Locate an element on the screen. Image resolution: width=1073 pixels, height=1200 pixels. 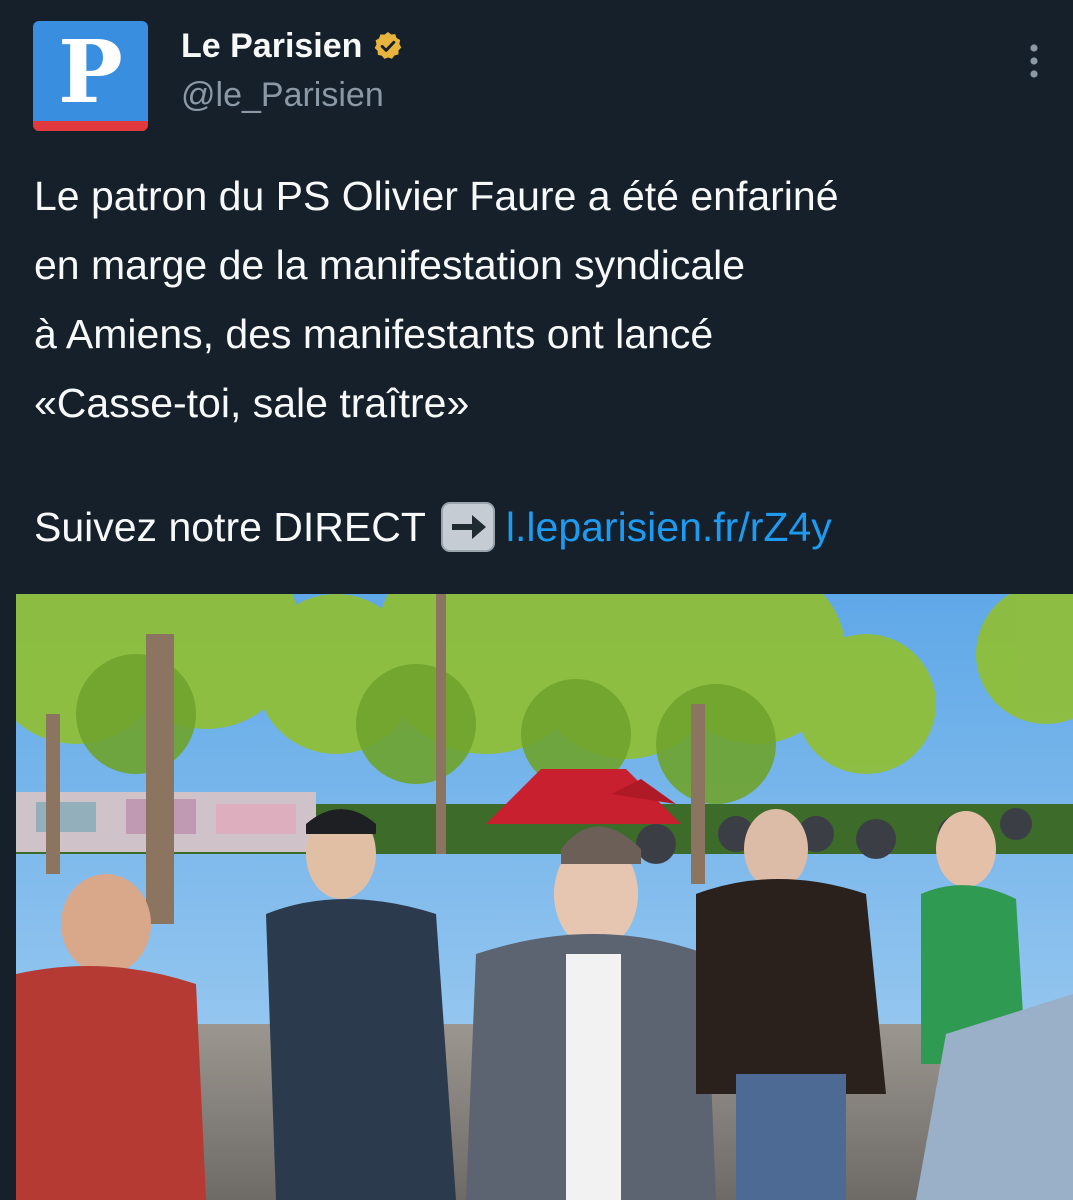
avatar: P is located at coordinates (90, 76).